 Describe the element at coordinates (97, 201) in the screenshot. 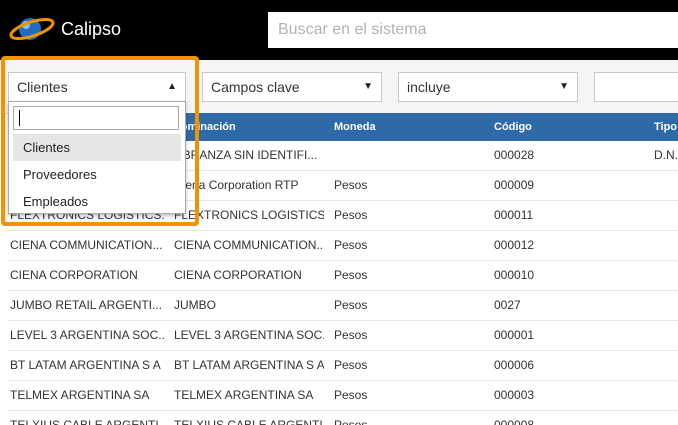

I see `dropdown-option-empleados: Empleados` at that location.